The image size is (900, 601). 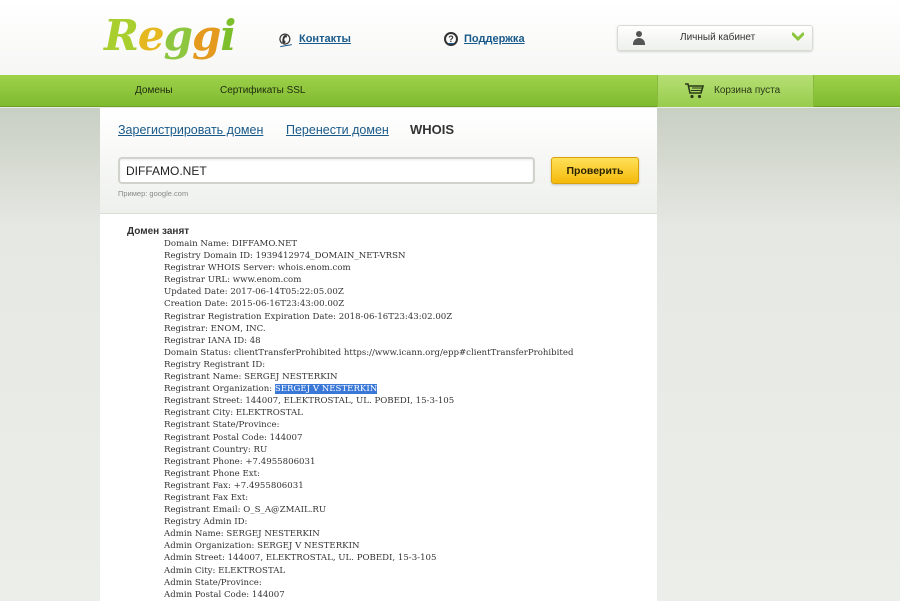 What do you see at coordinates (747, 90) in the screenshot?
I see `cart-label: Корзина пуста` at bounding box center [747, 90].